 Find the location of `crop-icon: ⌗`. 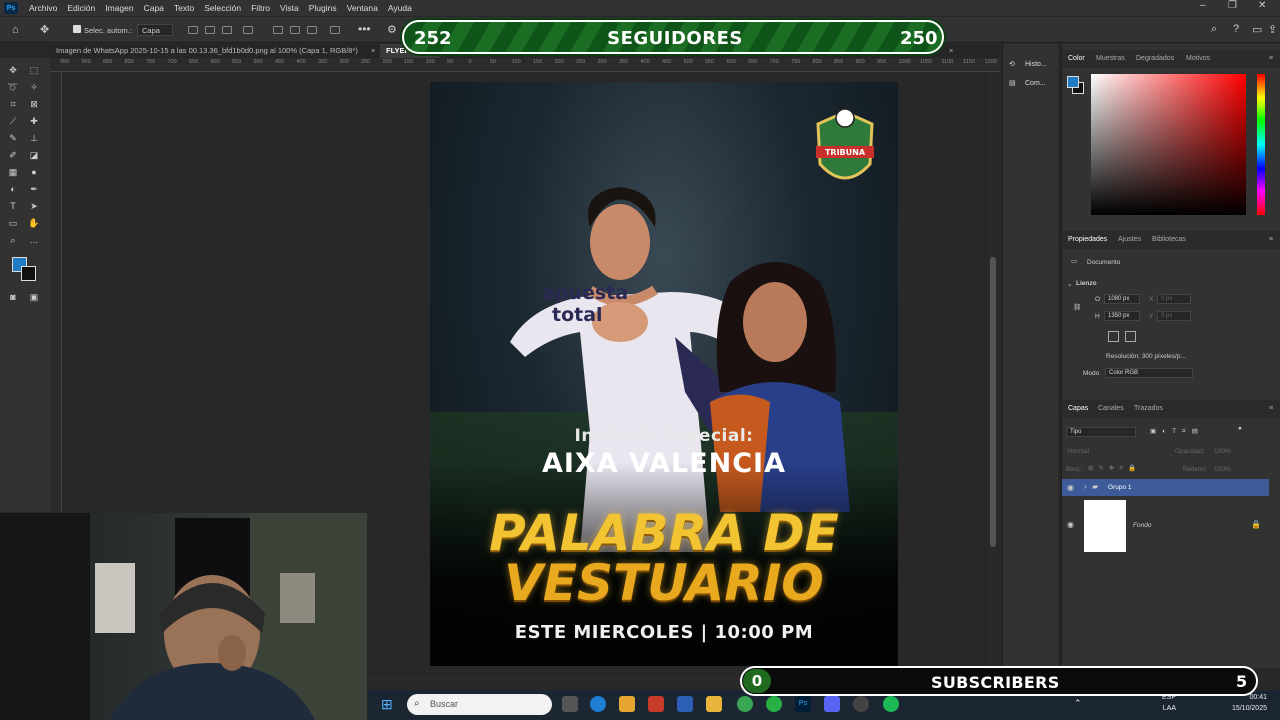

crop-icon: ⌗ is located at coordinates (13, 104).